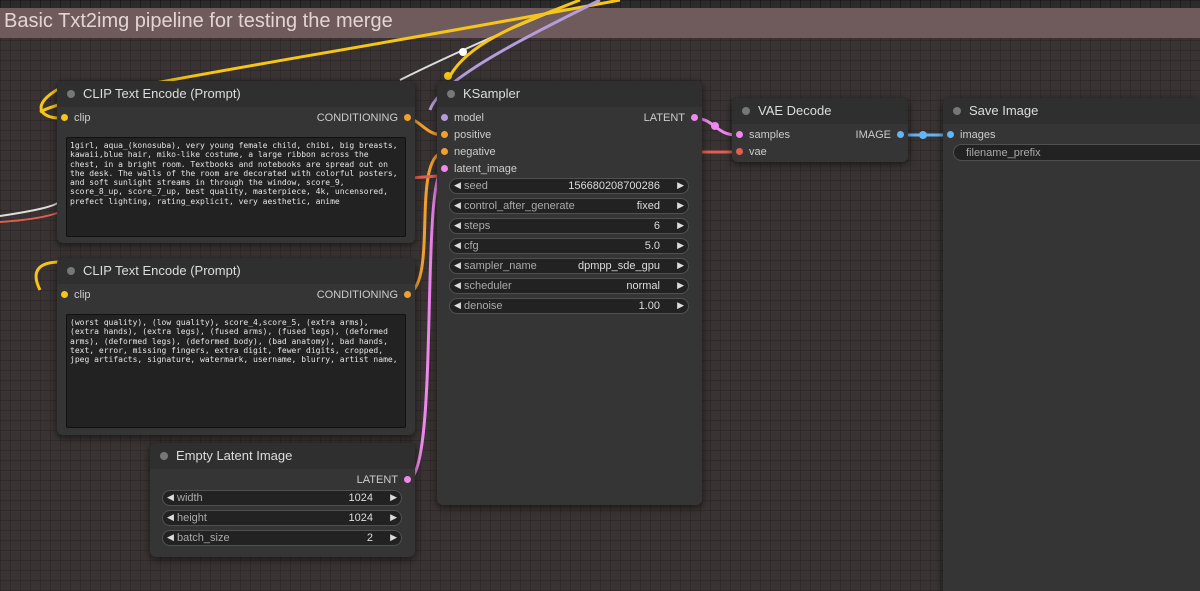  What do you see at coordinates (739, 151) in the screenshot?
I see `vae-input-dot` at bounding box center [739, 151].